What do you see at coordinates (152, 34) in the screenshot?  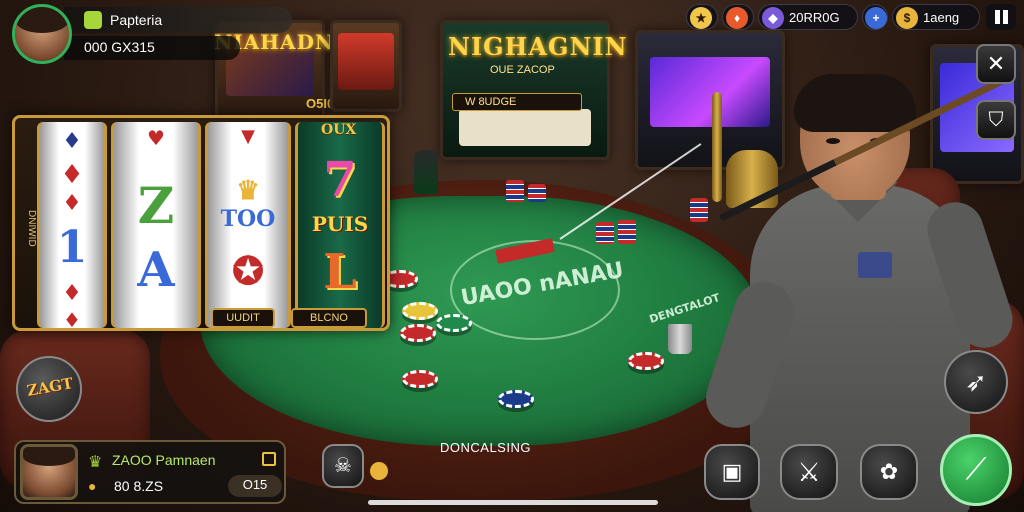 I see `player-profile-panel: Papteria 000 GX315` at bounding box center [152, 34].